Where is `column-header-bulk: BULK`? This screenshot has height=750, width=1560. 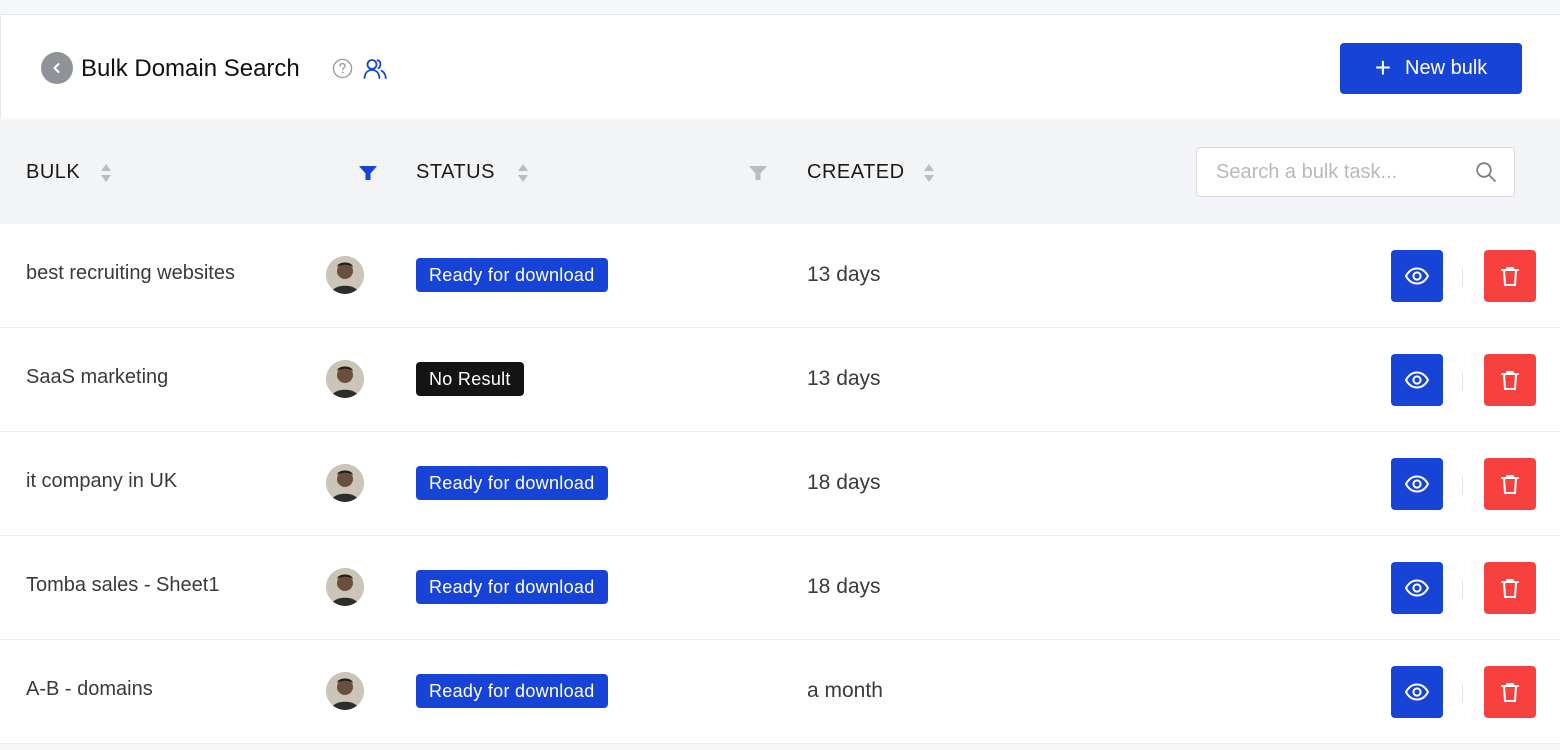 column-header-bulk: BULK is located at coordinates (53, 172).